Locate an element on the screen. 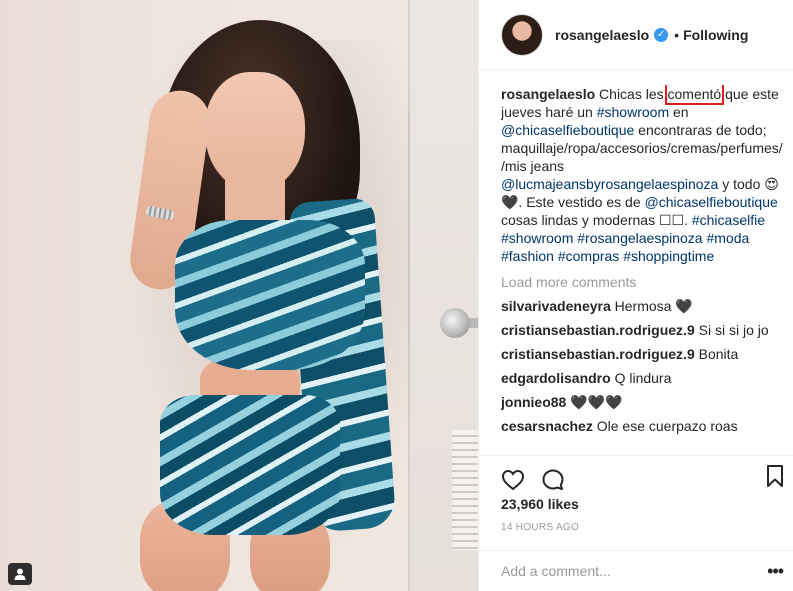 The width and height of the screenshot is (793, 591). hashtag-link: #shoppingtime is located at coordinates (668, 256).